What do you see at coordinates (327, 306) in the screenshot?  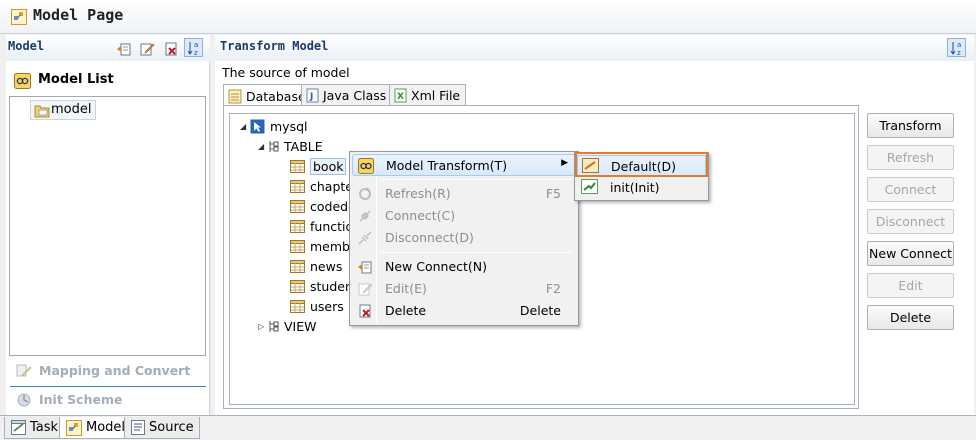 I see `table-name: users` at bounding box center [327, 306].